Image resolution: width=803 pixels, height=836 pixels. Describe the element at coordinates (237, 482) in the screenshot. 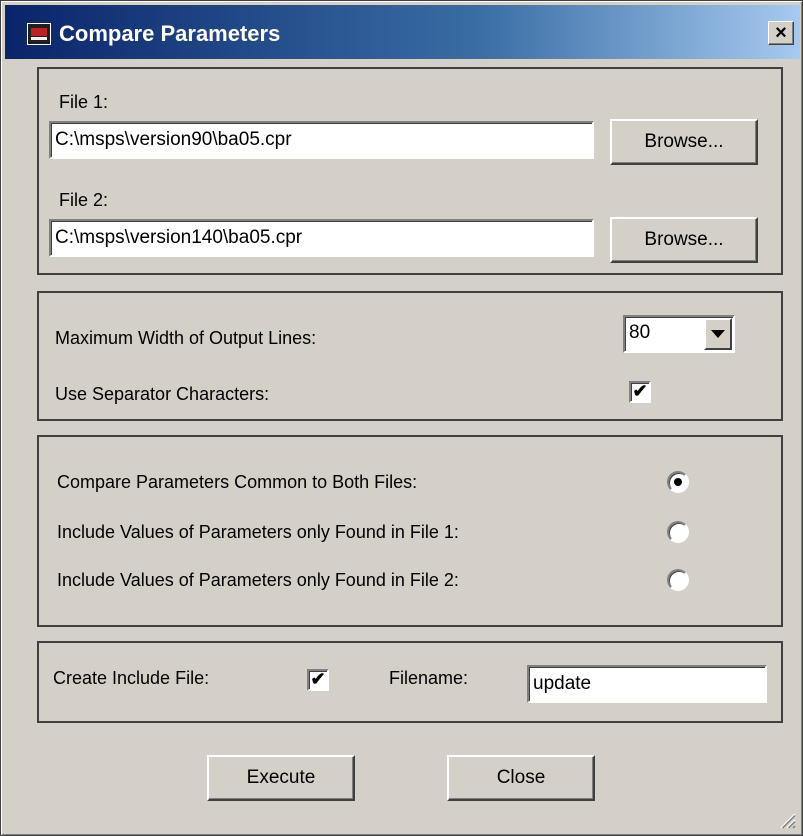

I see `compare-common-label: Compare Parameters Common to Both Files:` at that location.